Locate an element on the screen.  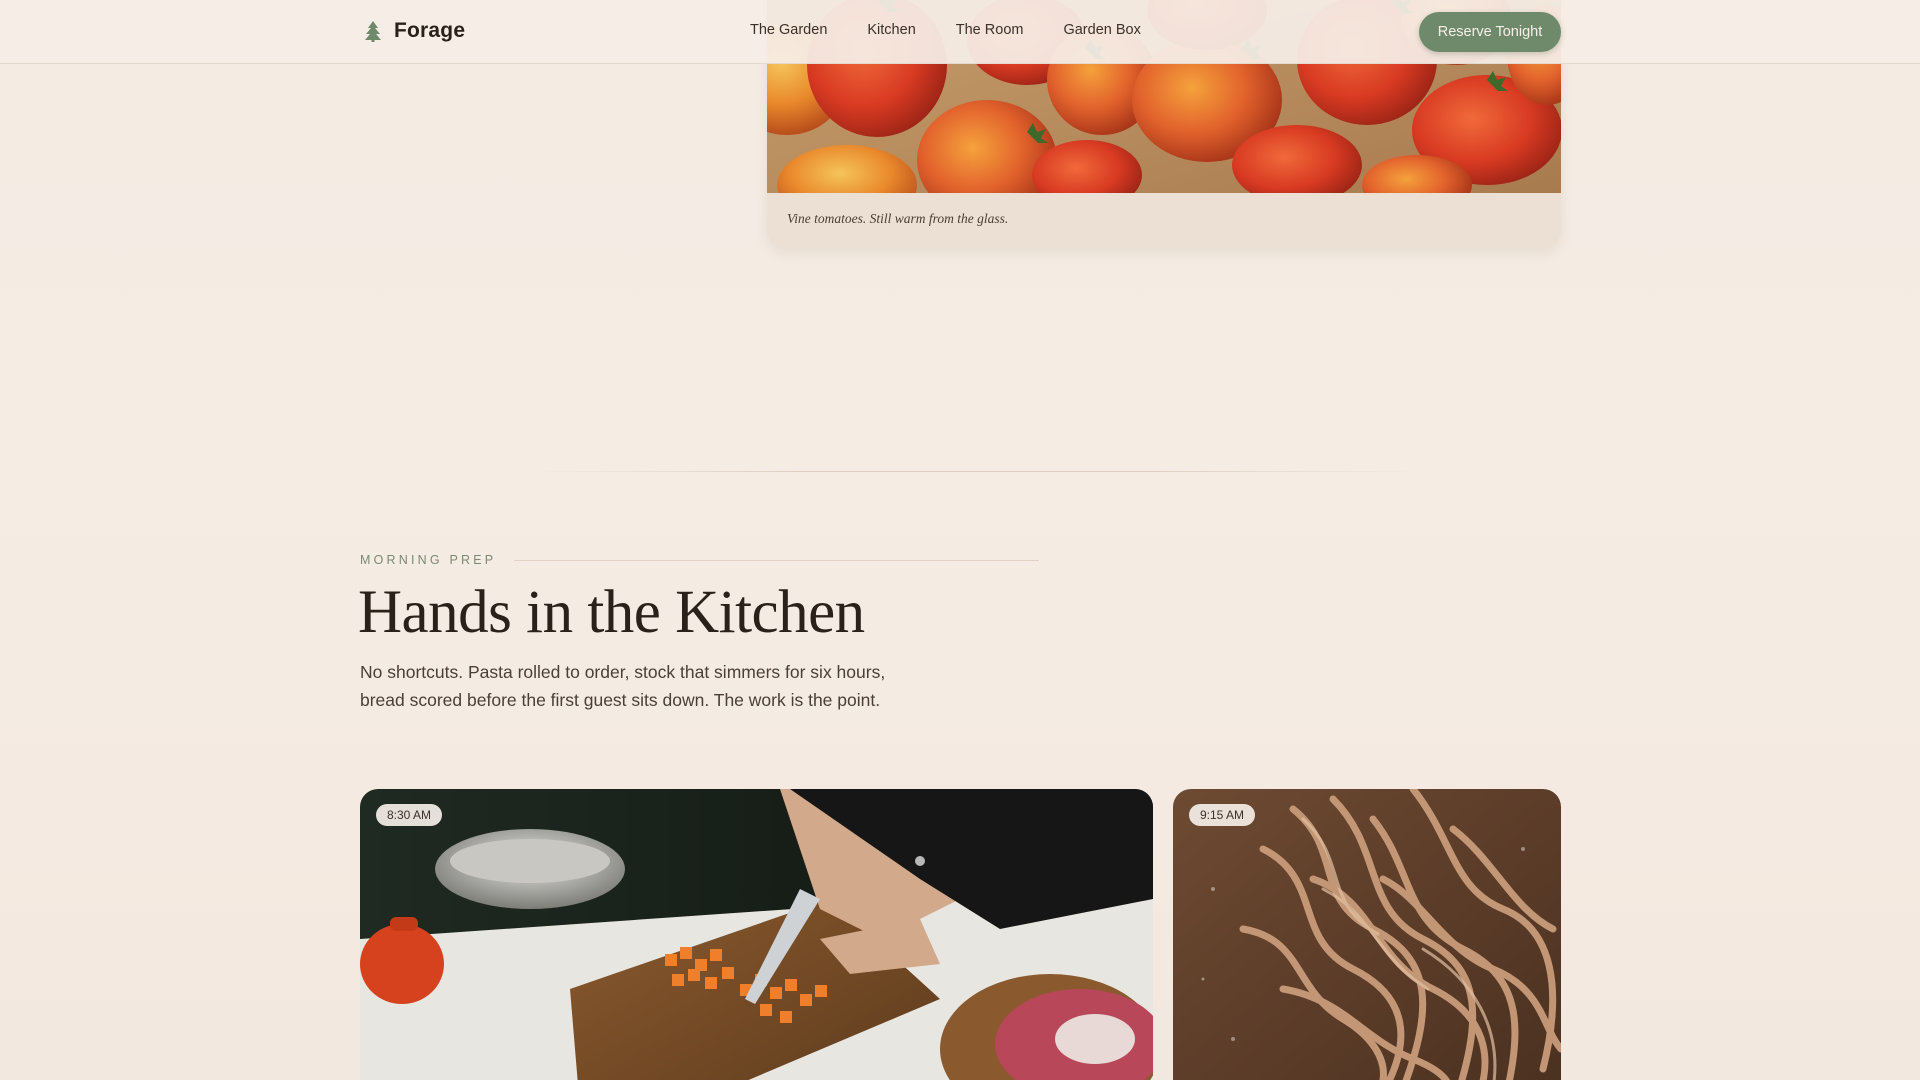
eyebrow-rule is located at coordinates (777, 560).